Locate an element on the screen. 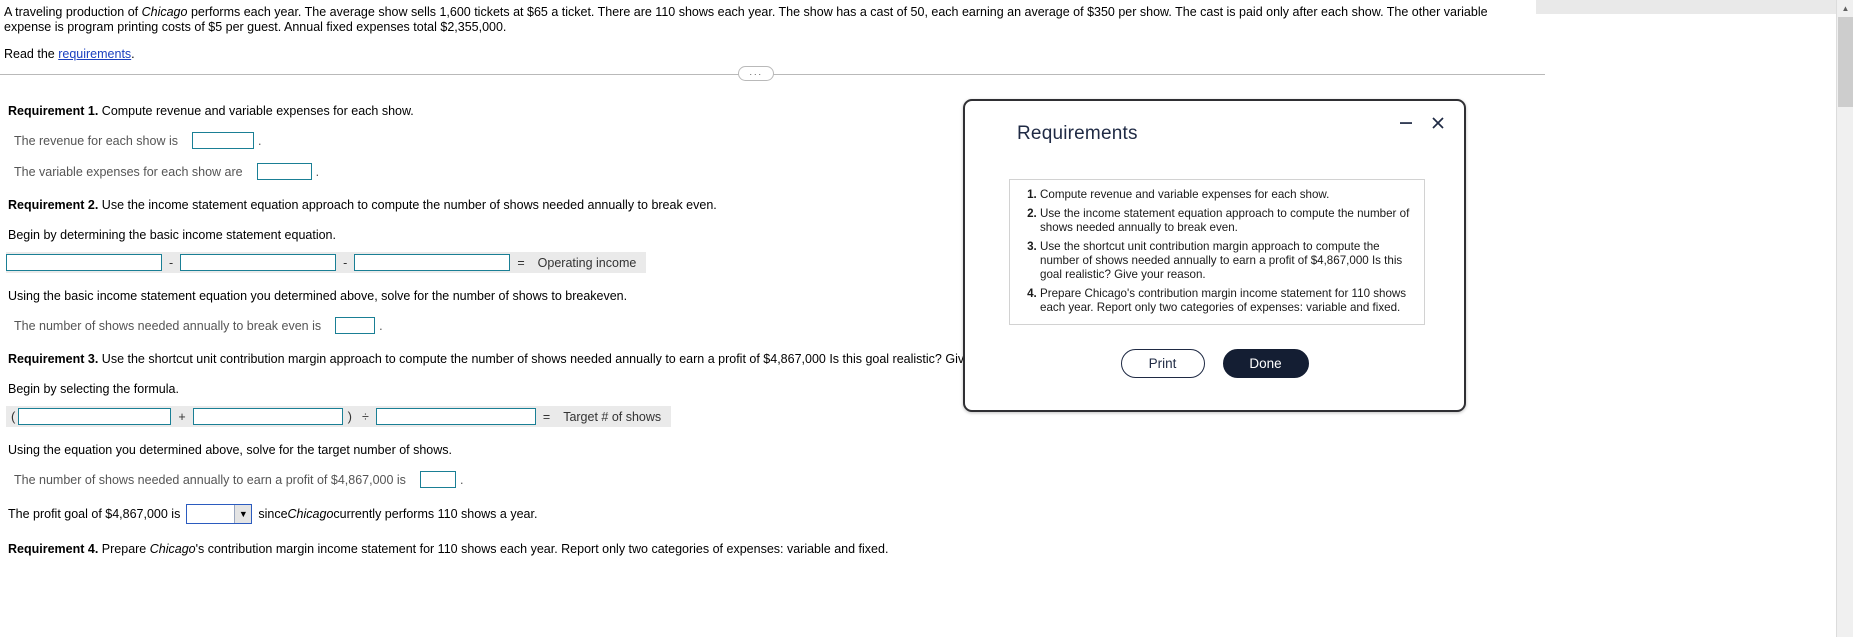 Image resolution: width=1853 pixels, height=637 pixels. read-prefix: Read the is located at coordinates (31, 54).